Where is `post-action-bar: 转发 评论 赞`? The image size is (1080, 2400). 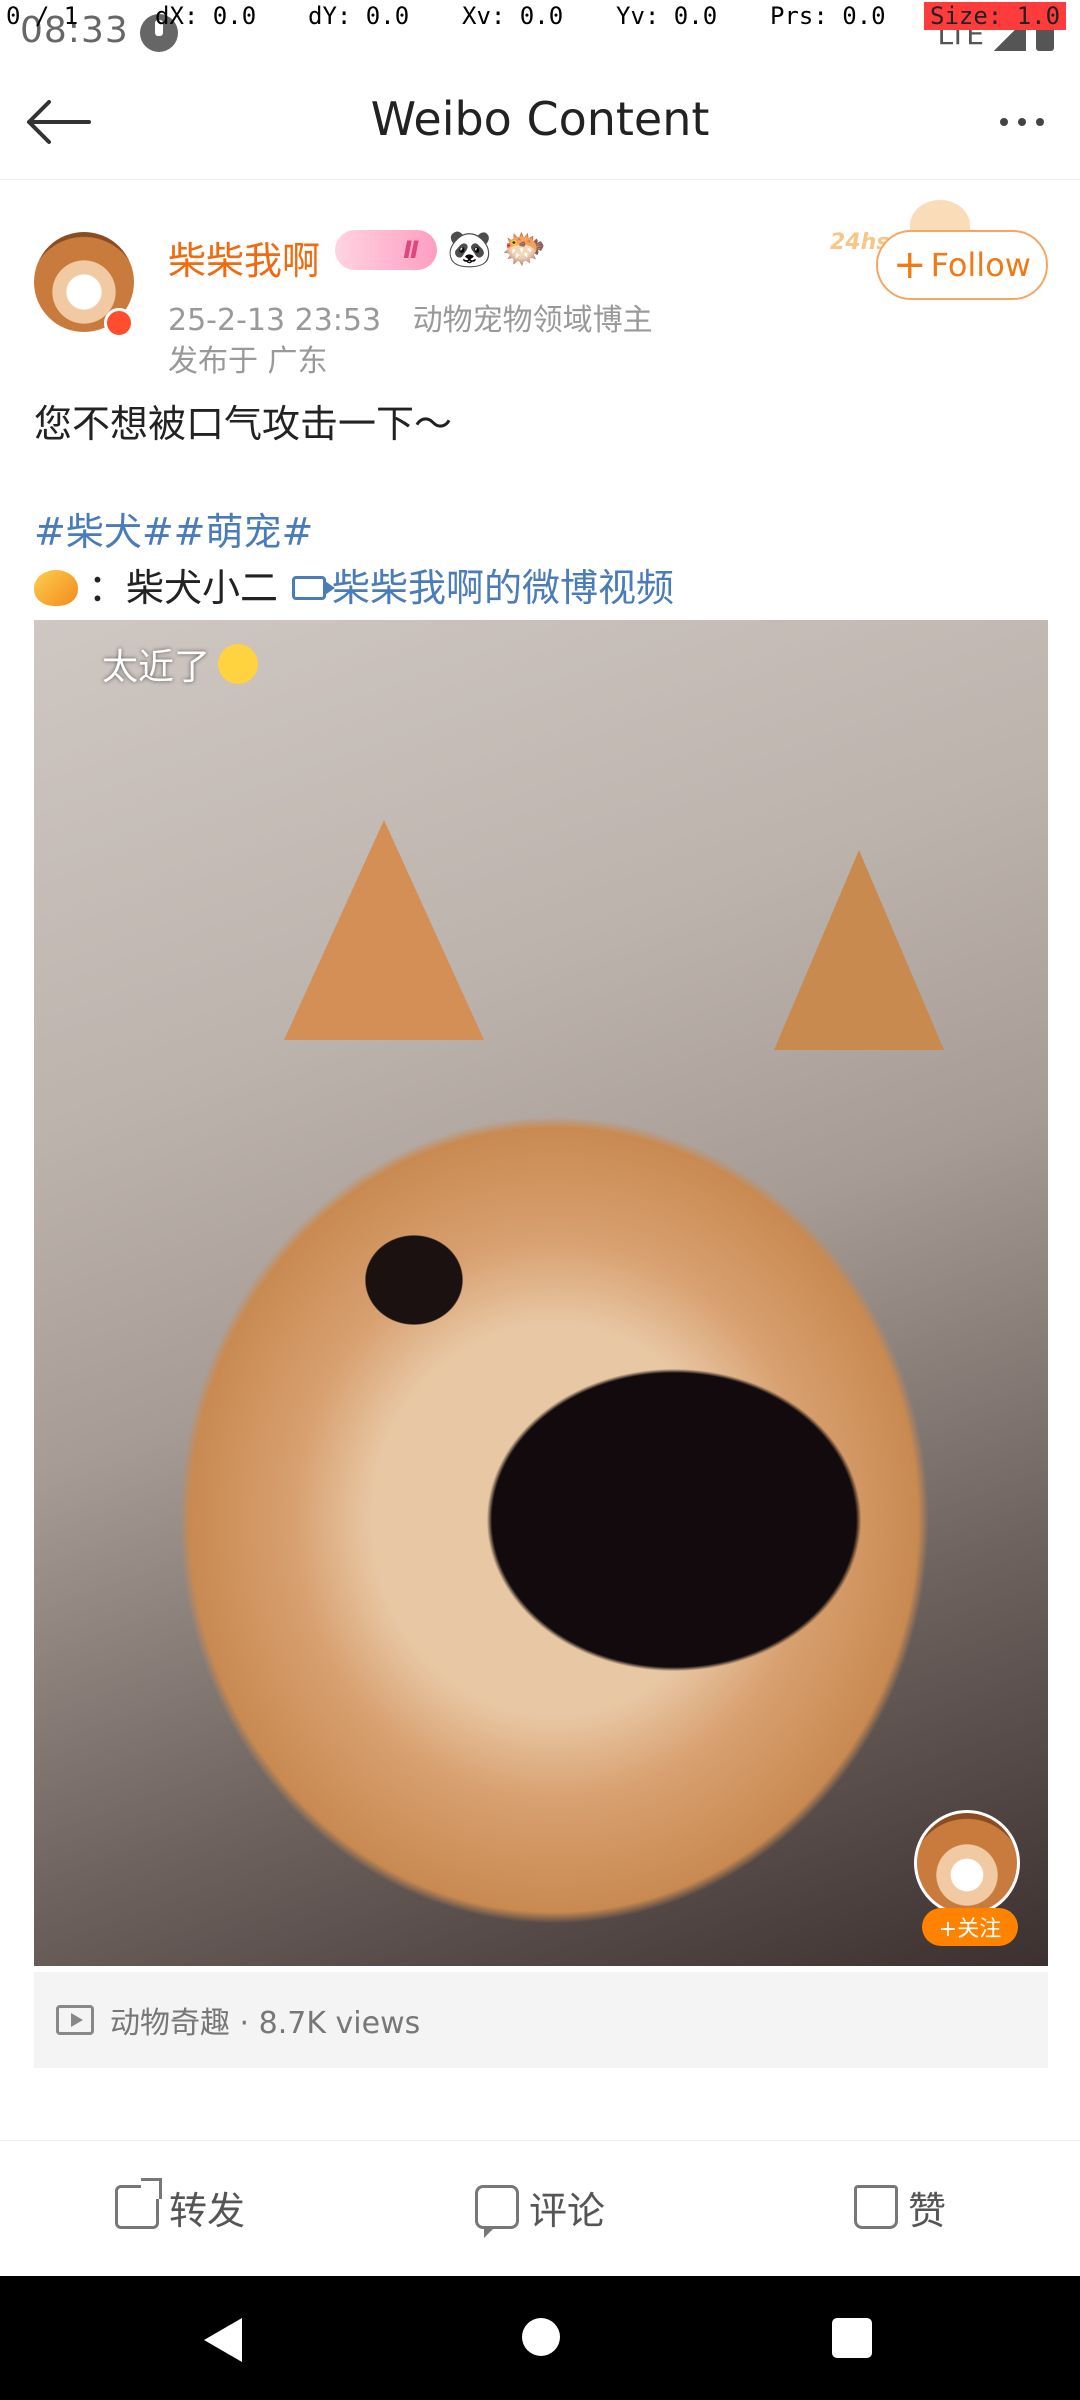
post-action-bar: 转发 评论 赞 is located at coordinates (540, 2206).